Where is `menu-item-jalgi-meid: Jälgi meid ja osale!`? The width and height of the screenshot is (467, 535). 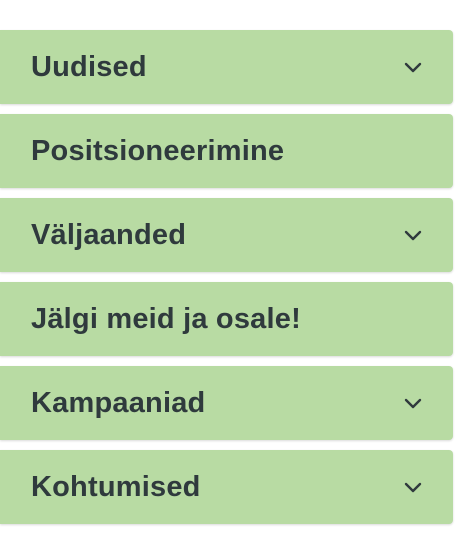 menu-item-jalgi-meid: Jälgi meid ja osale! is located at coordinates (226, 319).